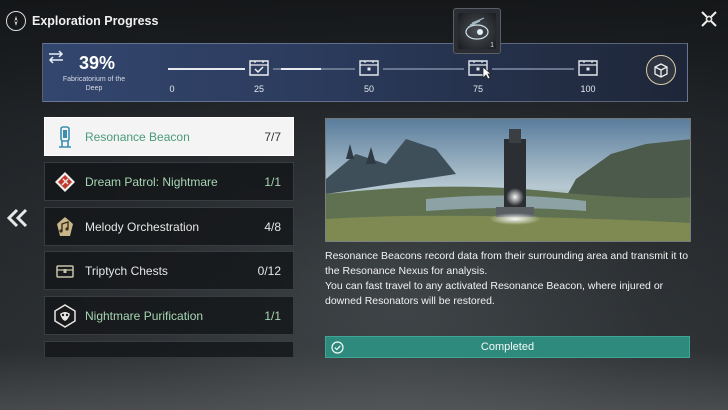 This screenshot has height=410, width=728. I want to click on activity-item-triptych-chests: Triptych Chests 0/12, so click(169, 270).